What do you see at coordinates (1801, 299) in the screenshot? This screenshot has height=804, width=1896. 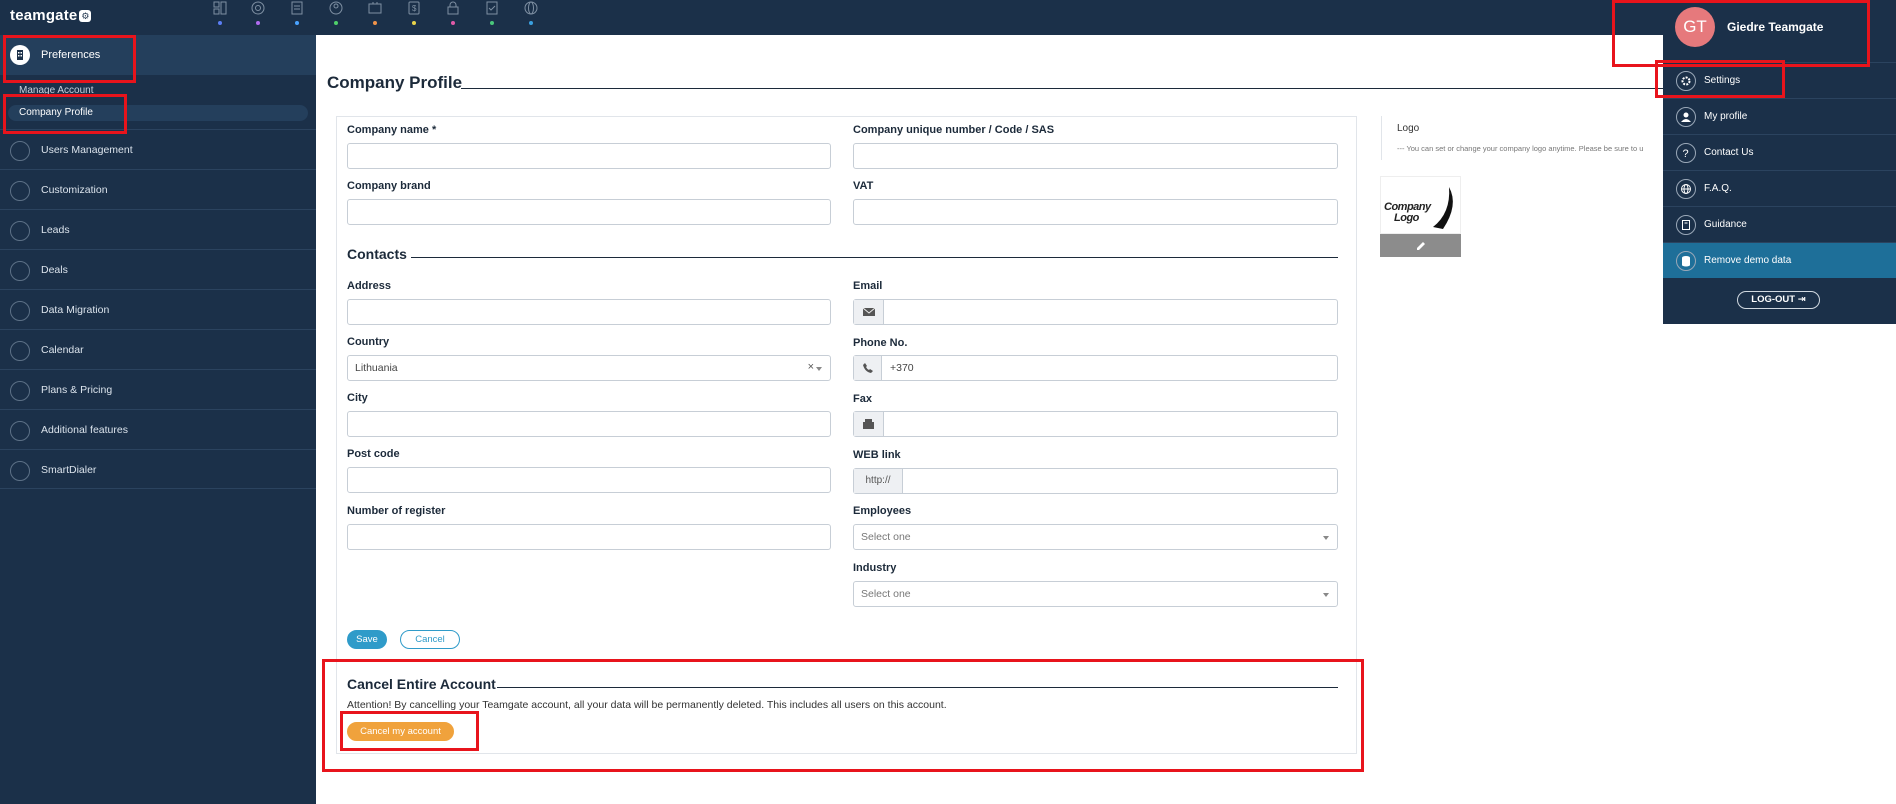 I see `logout-icon: ⇥` at bounding box center [1801, 299].